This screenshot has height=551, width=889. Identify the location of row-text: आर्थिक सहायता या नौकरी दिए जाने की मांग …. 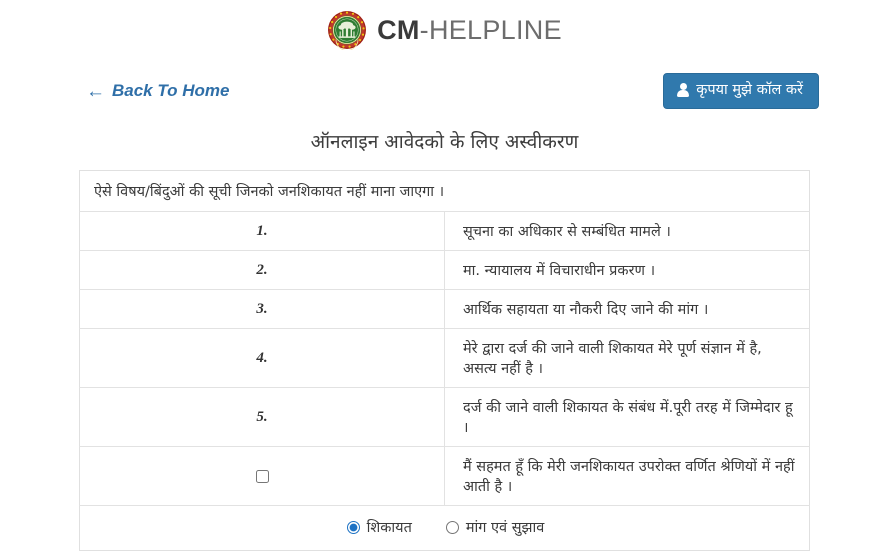
(627, 309).